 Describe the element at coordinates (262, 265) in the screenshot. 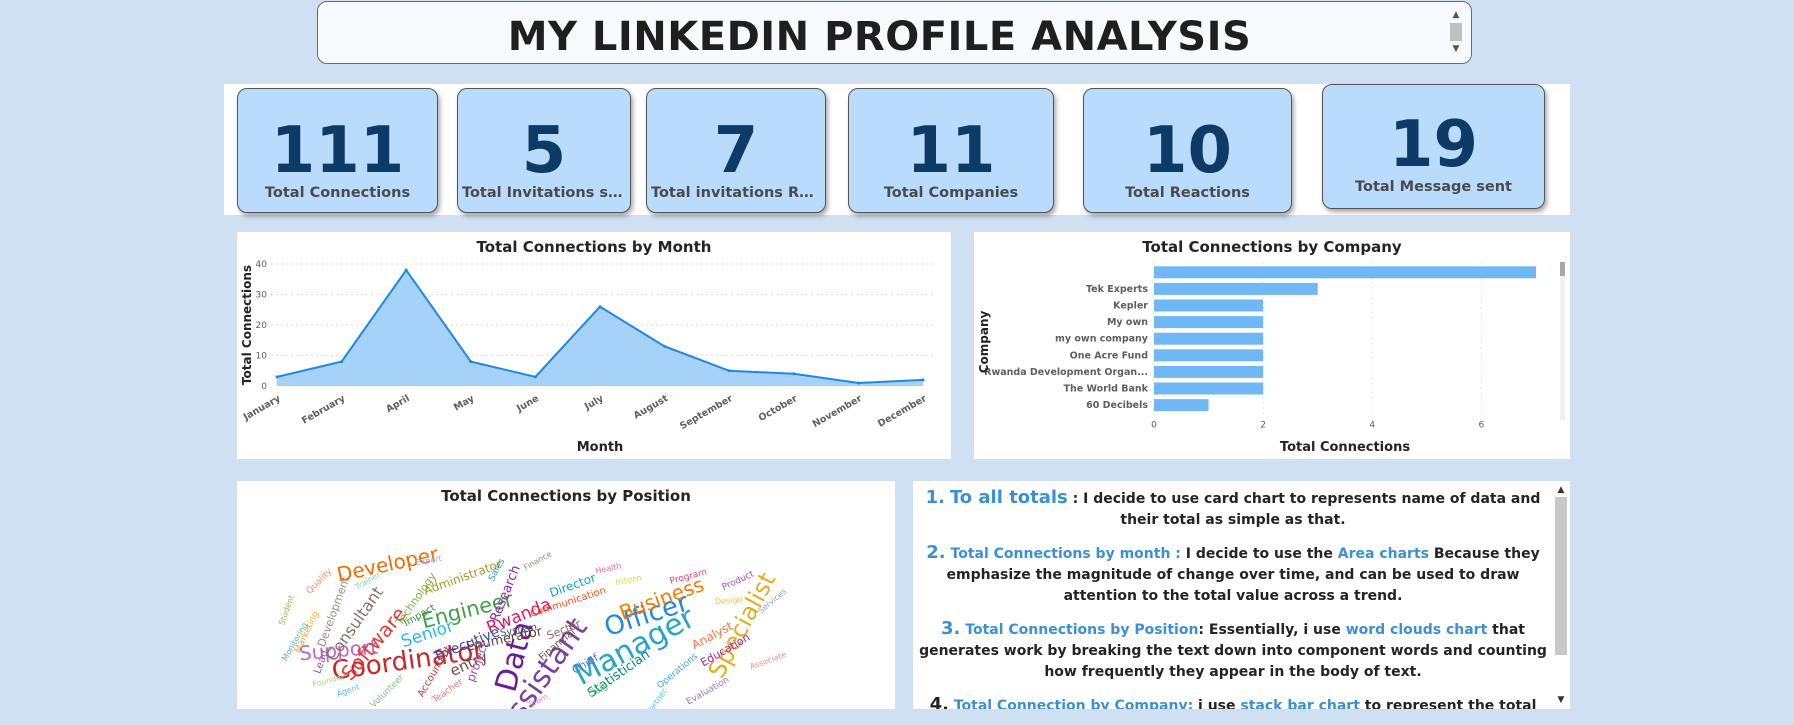

I see `y-tick-label: 40` at that location.